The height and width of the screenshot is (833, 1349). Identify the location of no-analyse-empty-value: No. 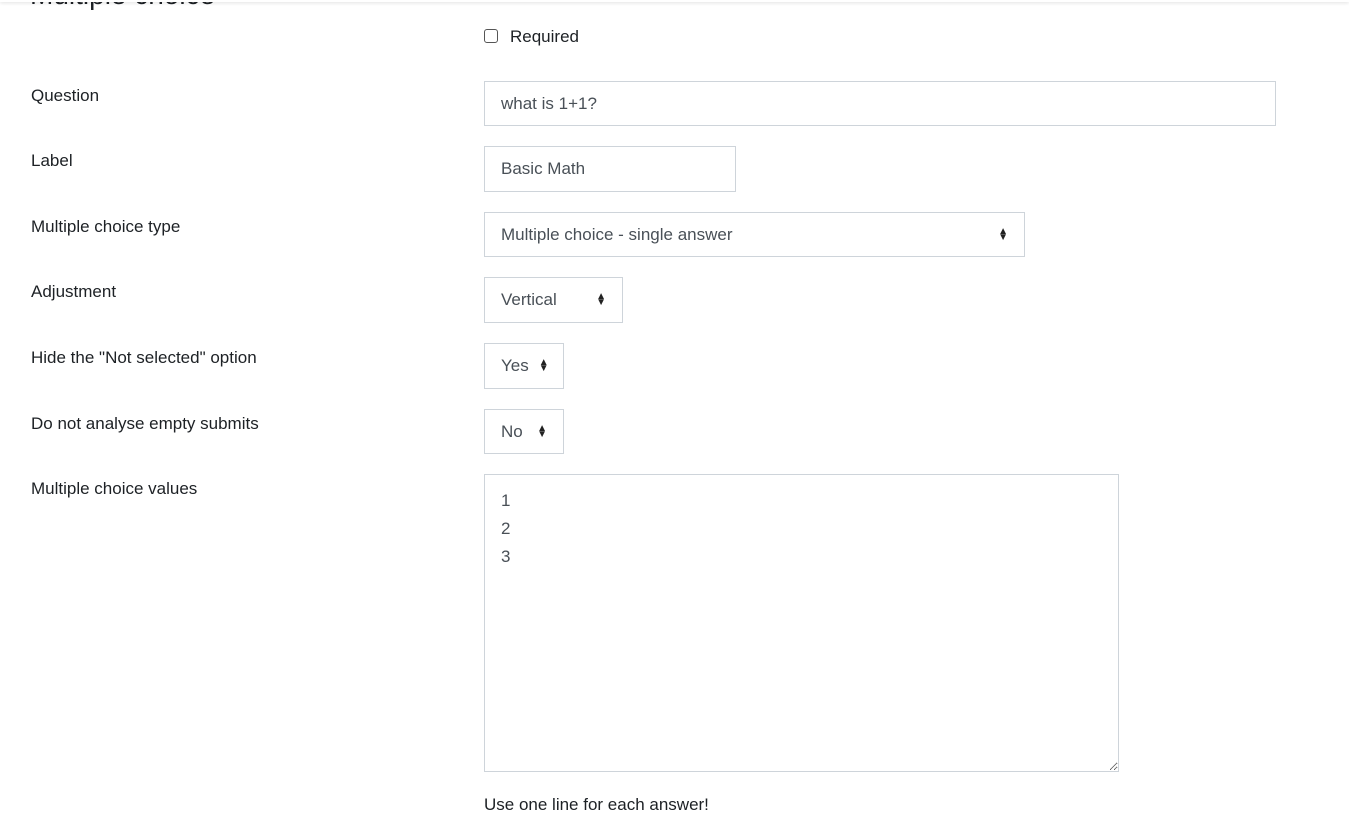
(512, 431).